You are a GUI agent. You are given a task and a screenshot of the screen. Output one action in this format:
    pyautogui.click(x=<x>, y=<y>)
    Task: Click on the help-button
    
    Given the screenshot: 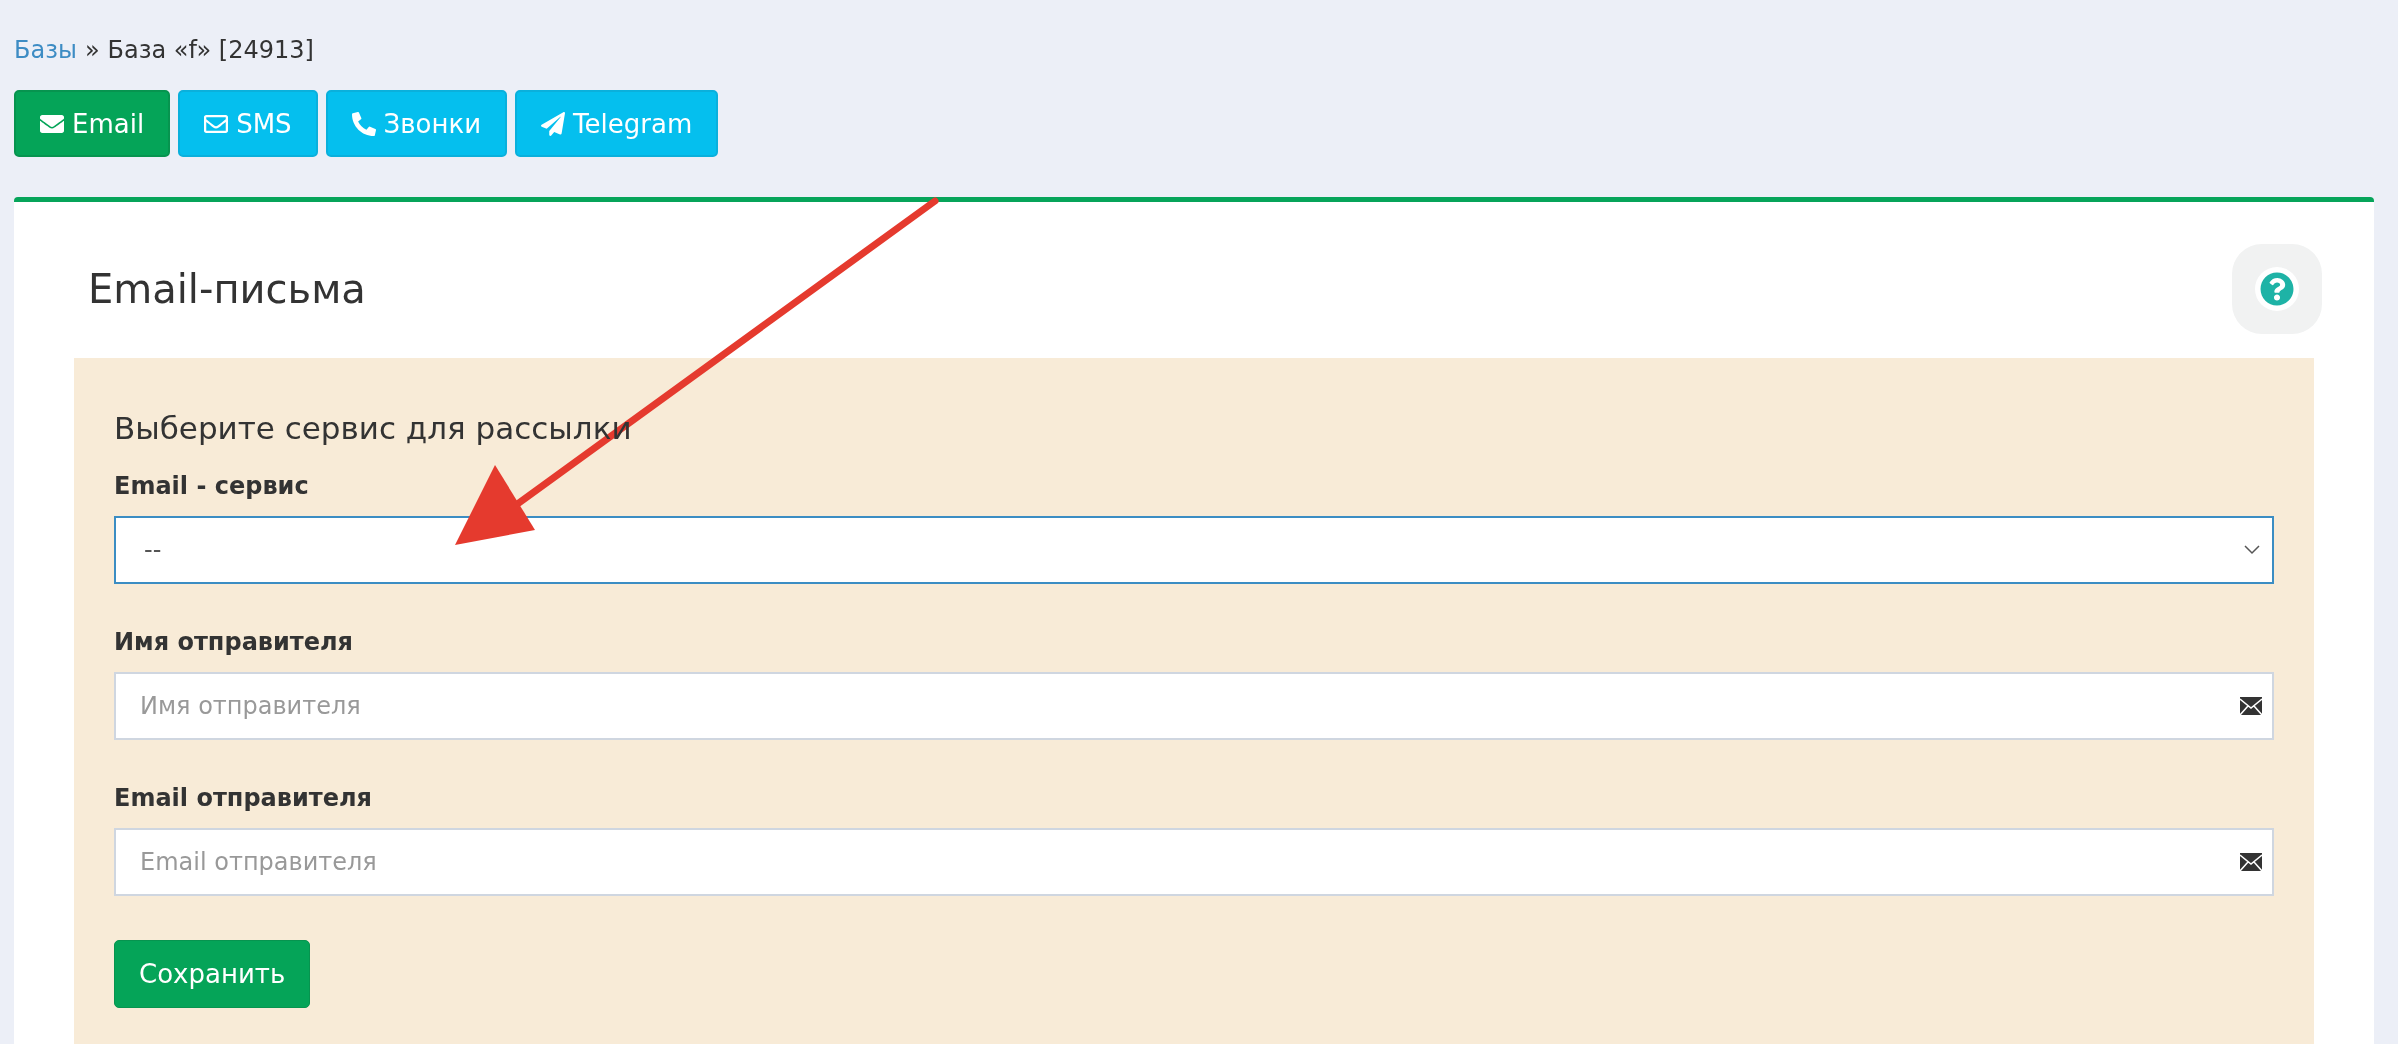 What is the action you would take?
    pyautogui.click(x=2277, y=289)
    